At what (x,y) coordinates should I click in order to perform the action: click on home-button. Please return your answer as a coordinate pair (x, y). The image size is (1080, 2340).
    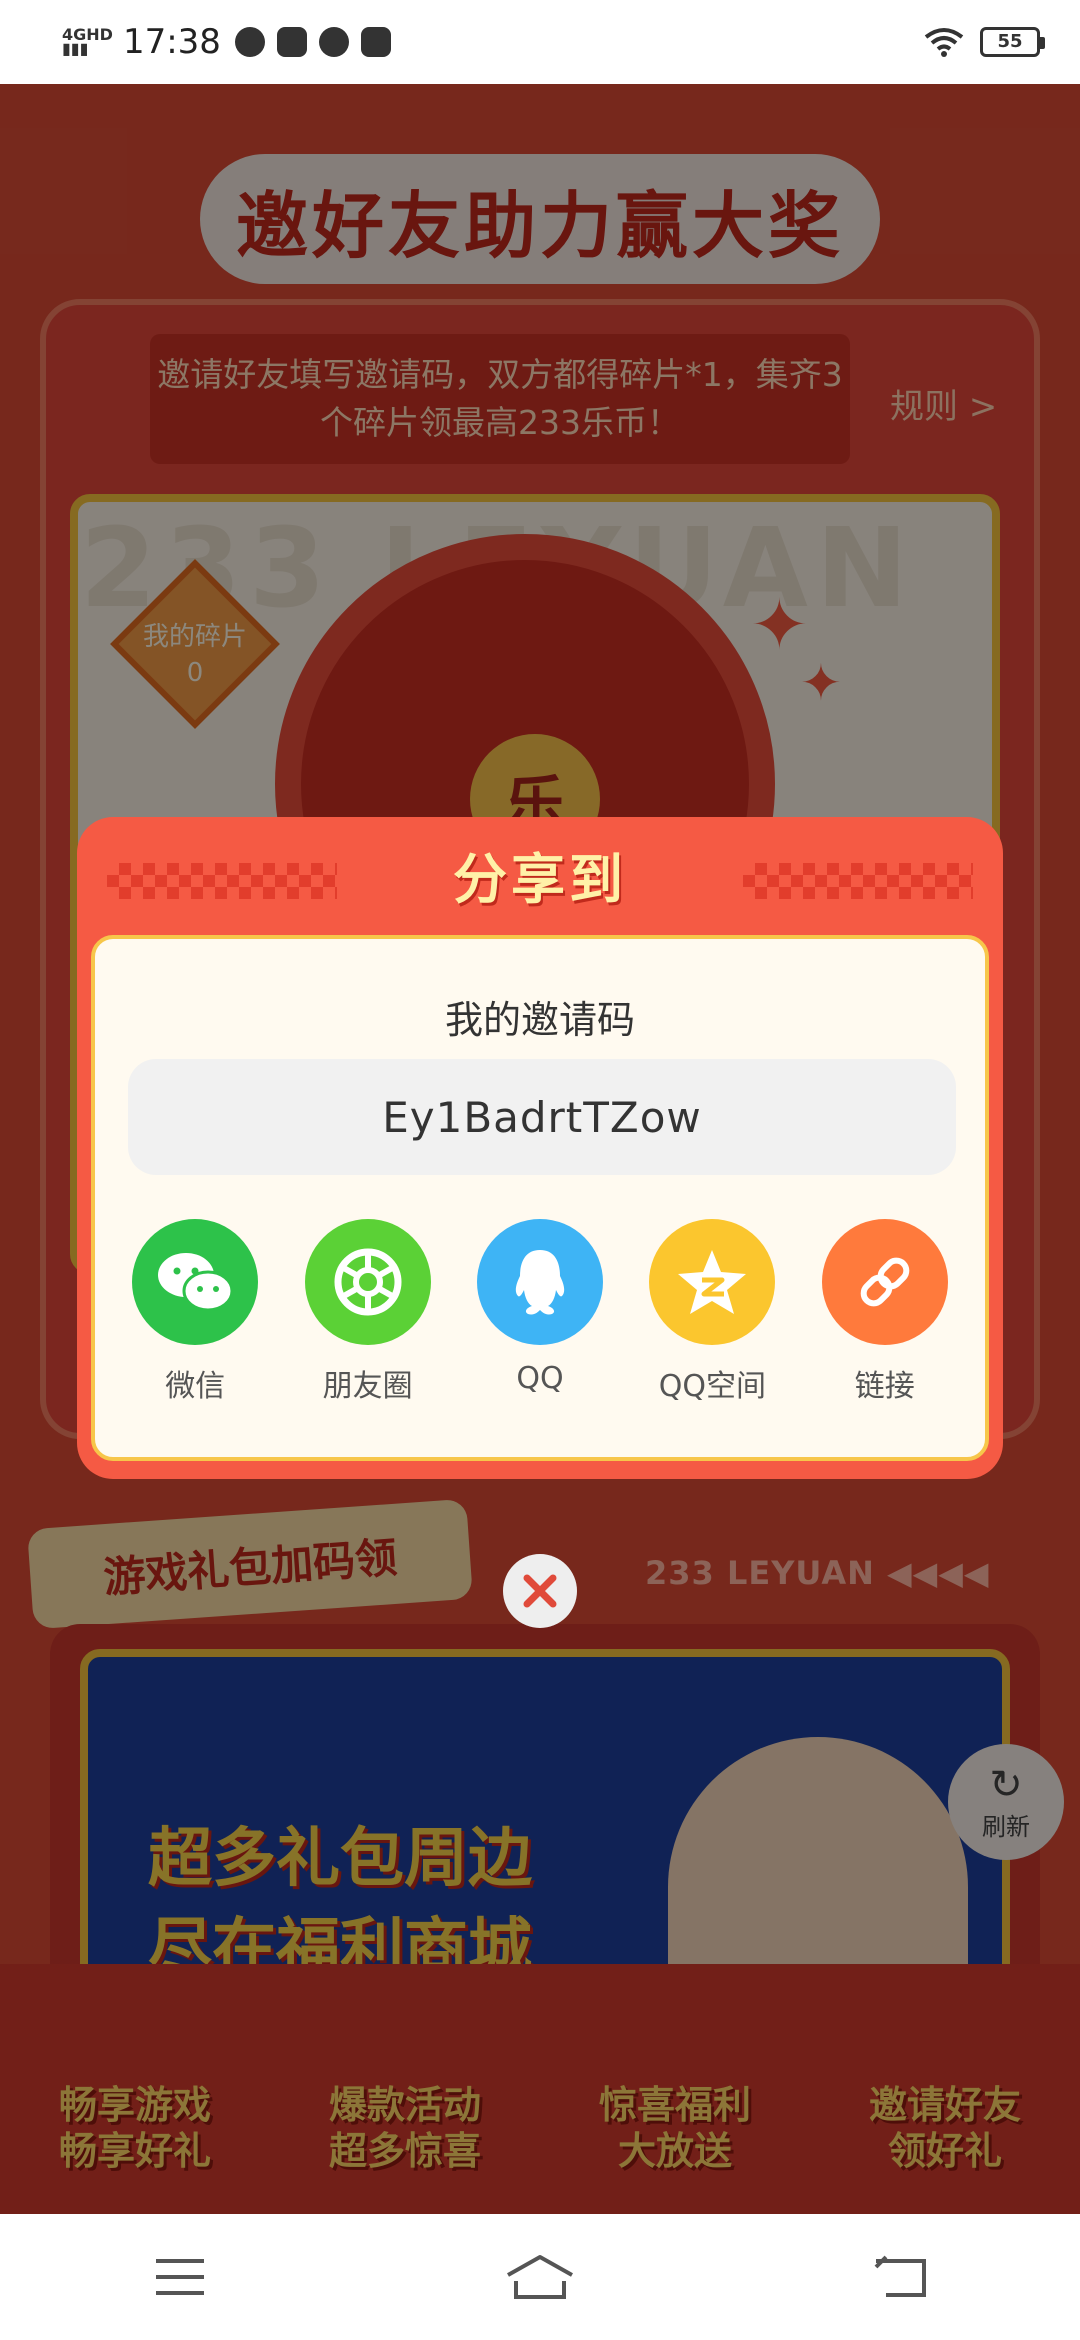
    Looking at the image, I should click on (540, 2277).